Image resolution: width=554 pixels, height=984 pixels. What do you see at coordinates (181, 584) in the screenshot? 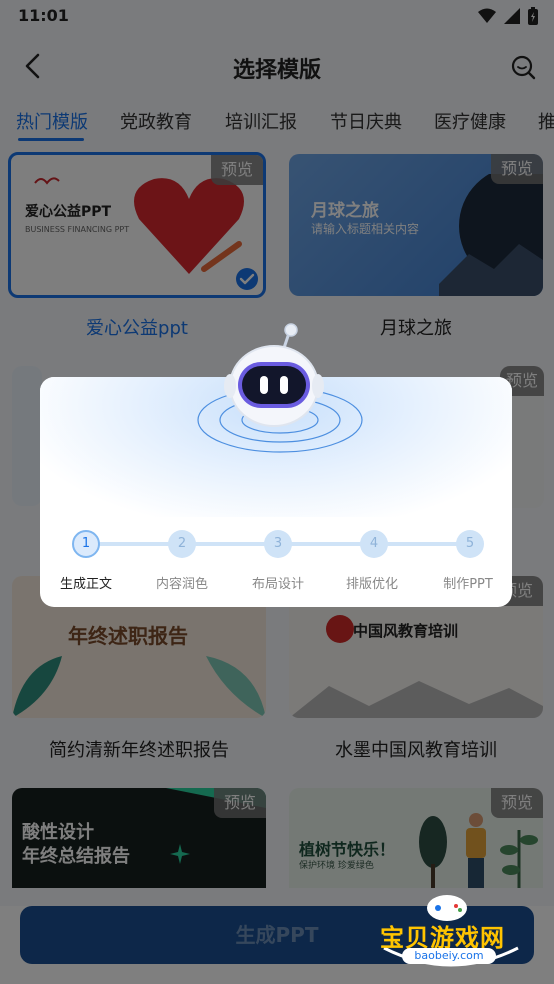
I see `step-label-2: 内容润色` at bounding box center [181, 584].